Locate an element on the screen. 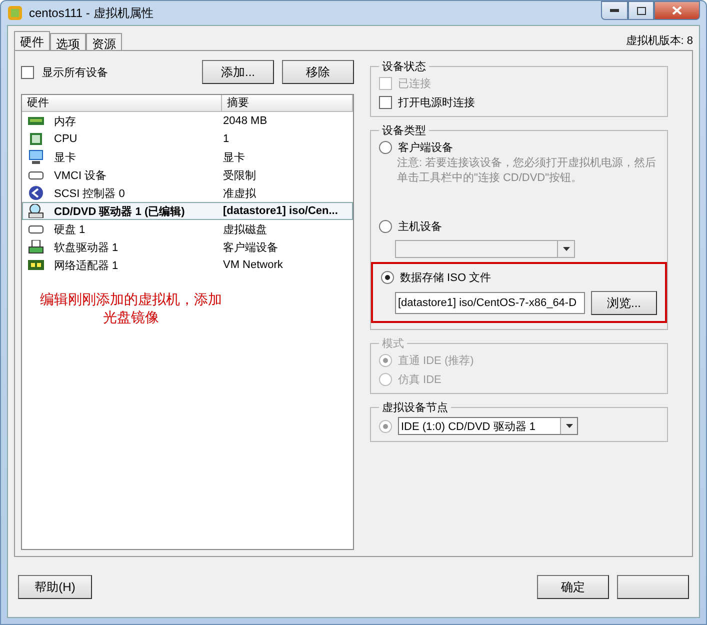  window-title: centos111 - 虚拟机属性 is located at coordinates (91, 13).